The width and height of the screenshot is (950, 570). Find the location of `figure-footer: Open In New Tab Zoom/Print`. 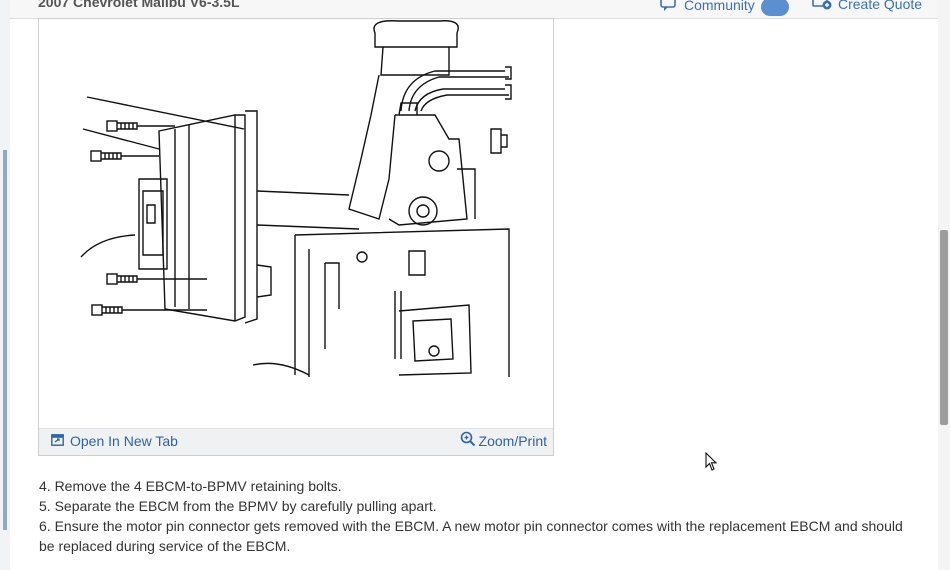

figure-footer: Open In New Tab Zoom/Print is located at coordinates (296, 441).